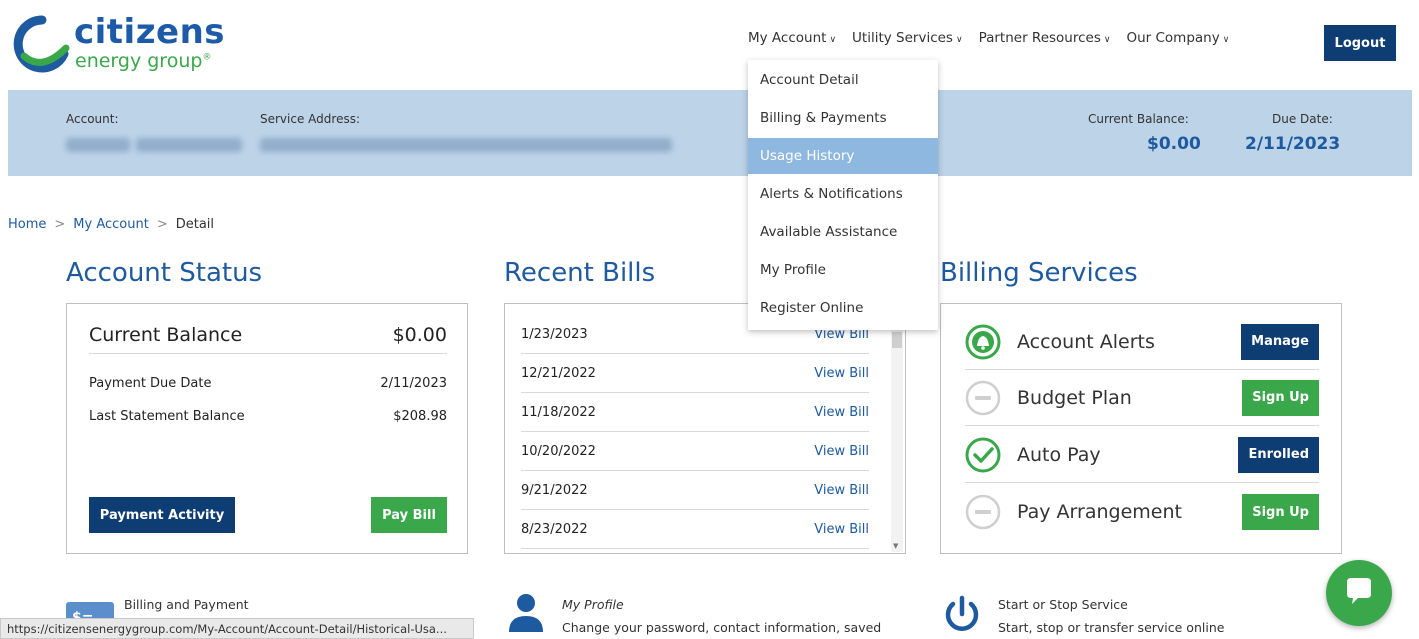 The width and height of the screenshot is (1419, 639). What do you see at coordinates (983, 341) in the screenshot?
I see `bell-icon` at bounding box center [983, 341].